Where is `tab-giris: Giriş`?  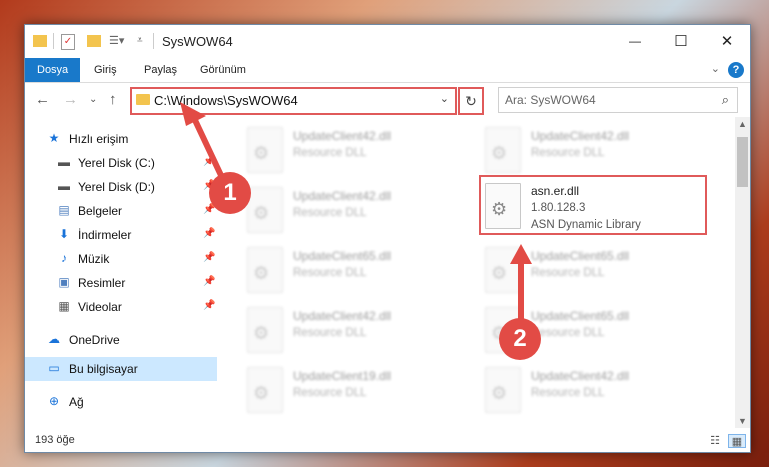 tab-giris: Giriş is located at coordinates (105, 70).